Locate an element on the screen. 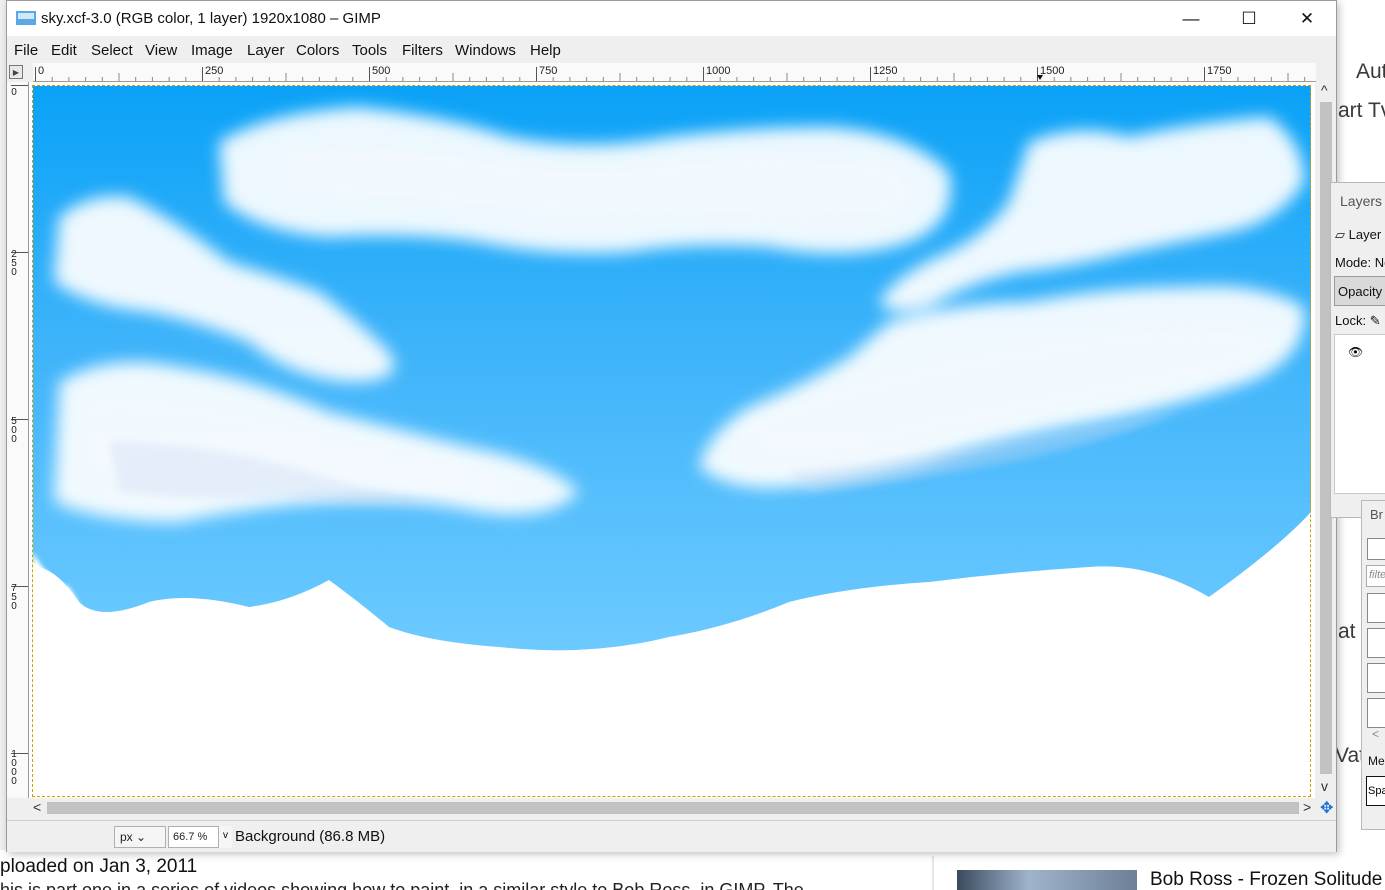 This screenshot has height=890, width=1385. ruler-label-750: 750 is located at coordinates (548, 71).